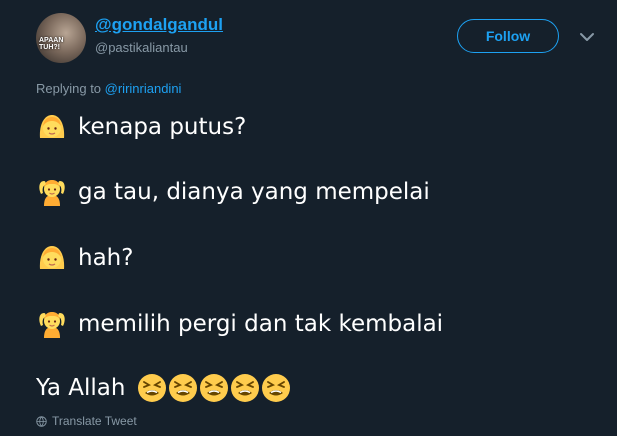 The height and width of the screenshot is (436, 617). I want to click on tweet-line-text: memilih pergi dan tak kembalai, so click(261, 324).